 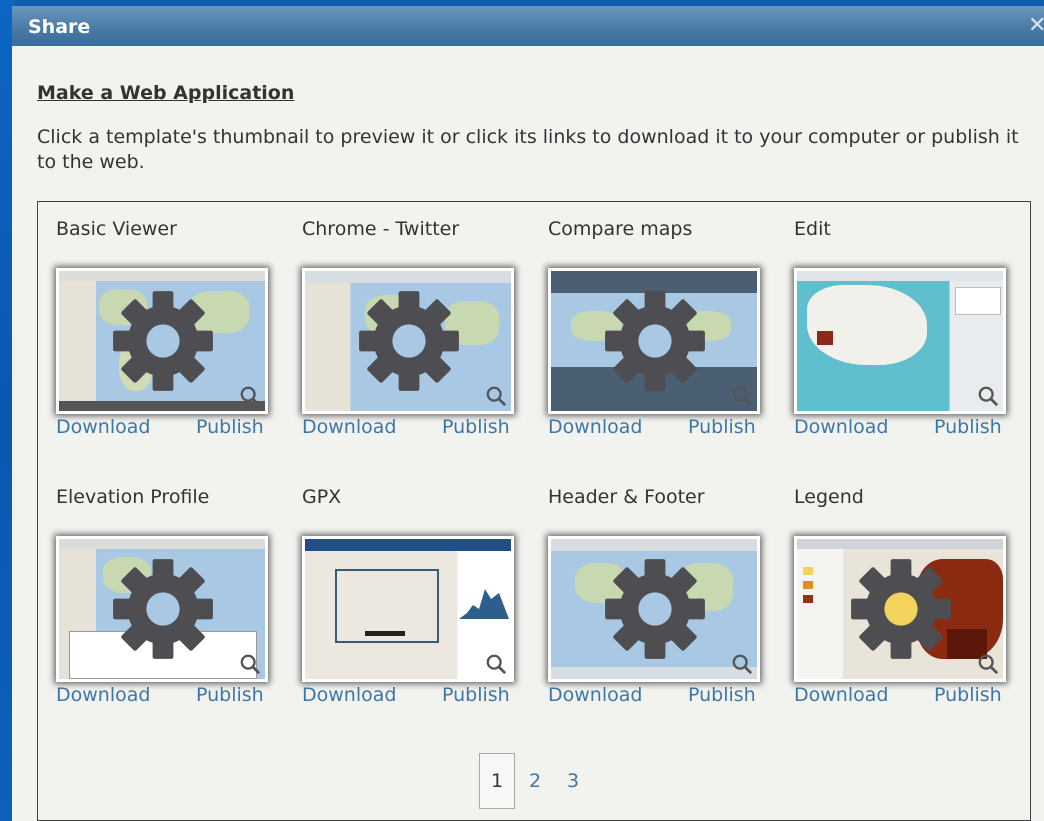 I want to click on template-item: Edit Download Publish, so click(x=903, y=327).